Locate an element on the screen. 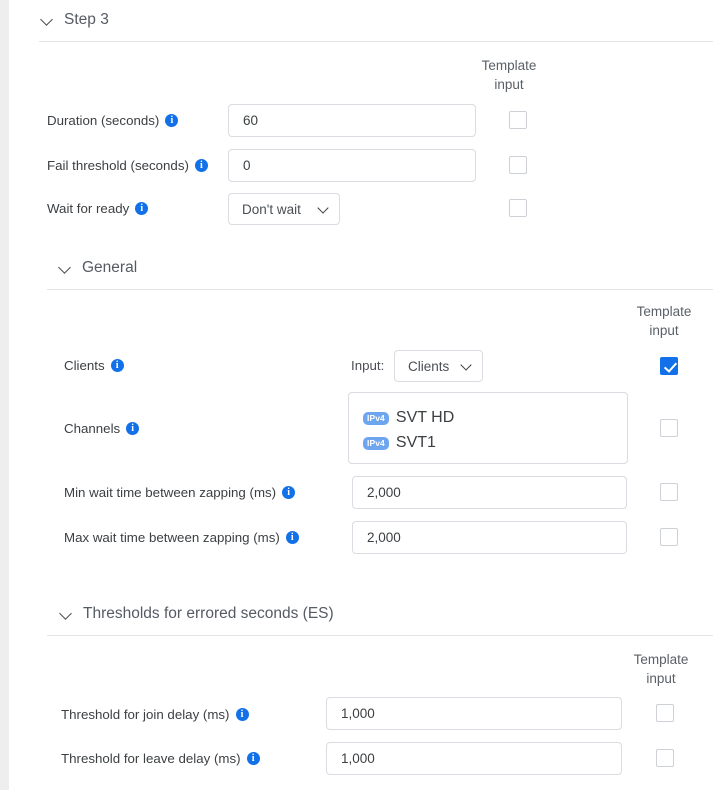 Image resolution: width=713 pixels, height=790 pixels. checkbox-template-input-fail-threshold is located at coordinates (518, 165).